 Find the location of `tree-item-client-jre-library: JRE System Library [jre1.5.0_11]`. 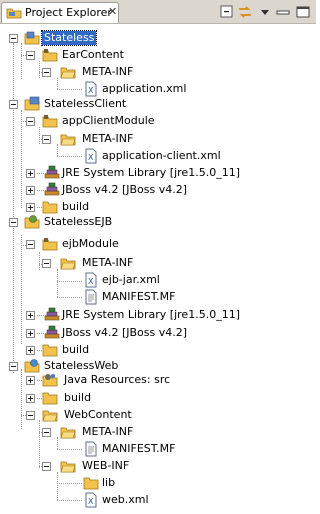

tree-item-client-jre-library: JRE System Library [jre1.5.0_11] is located at coordinates (158, 173).